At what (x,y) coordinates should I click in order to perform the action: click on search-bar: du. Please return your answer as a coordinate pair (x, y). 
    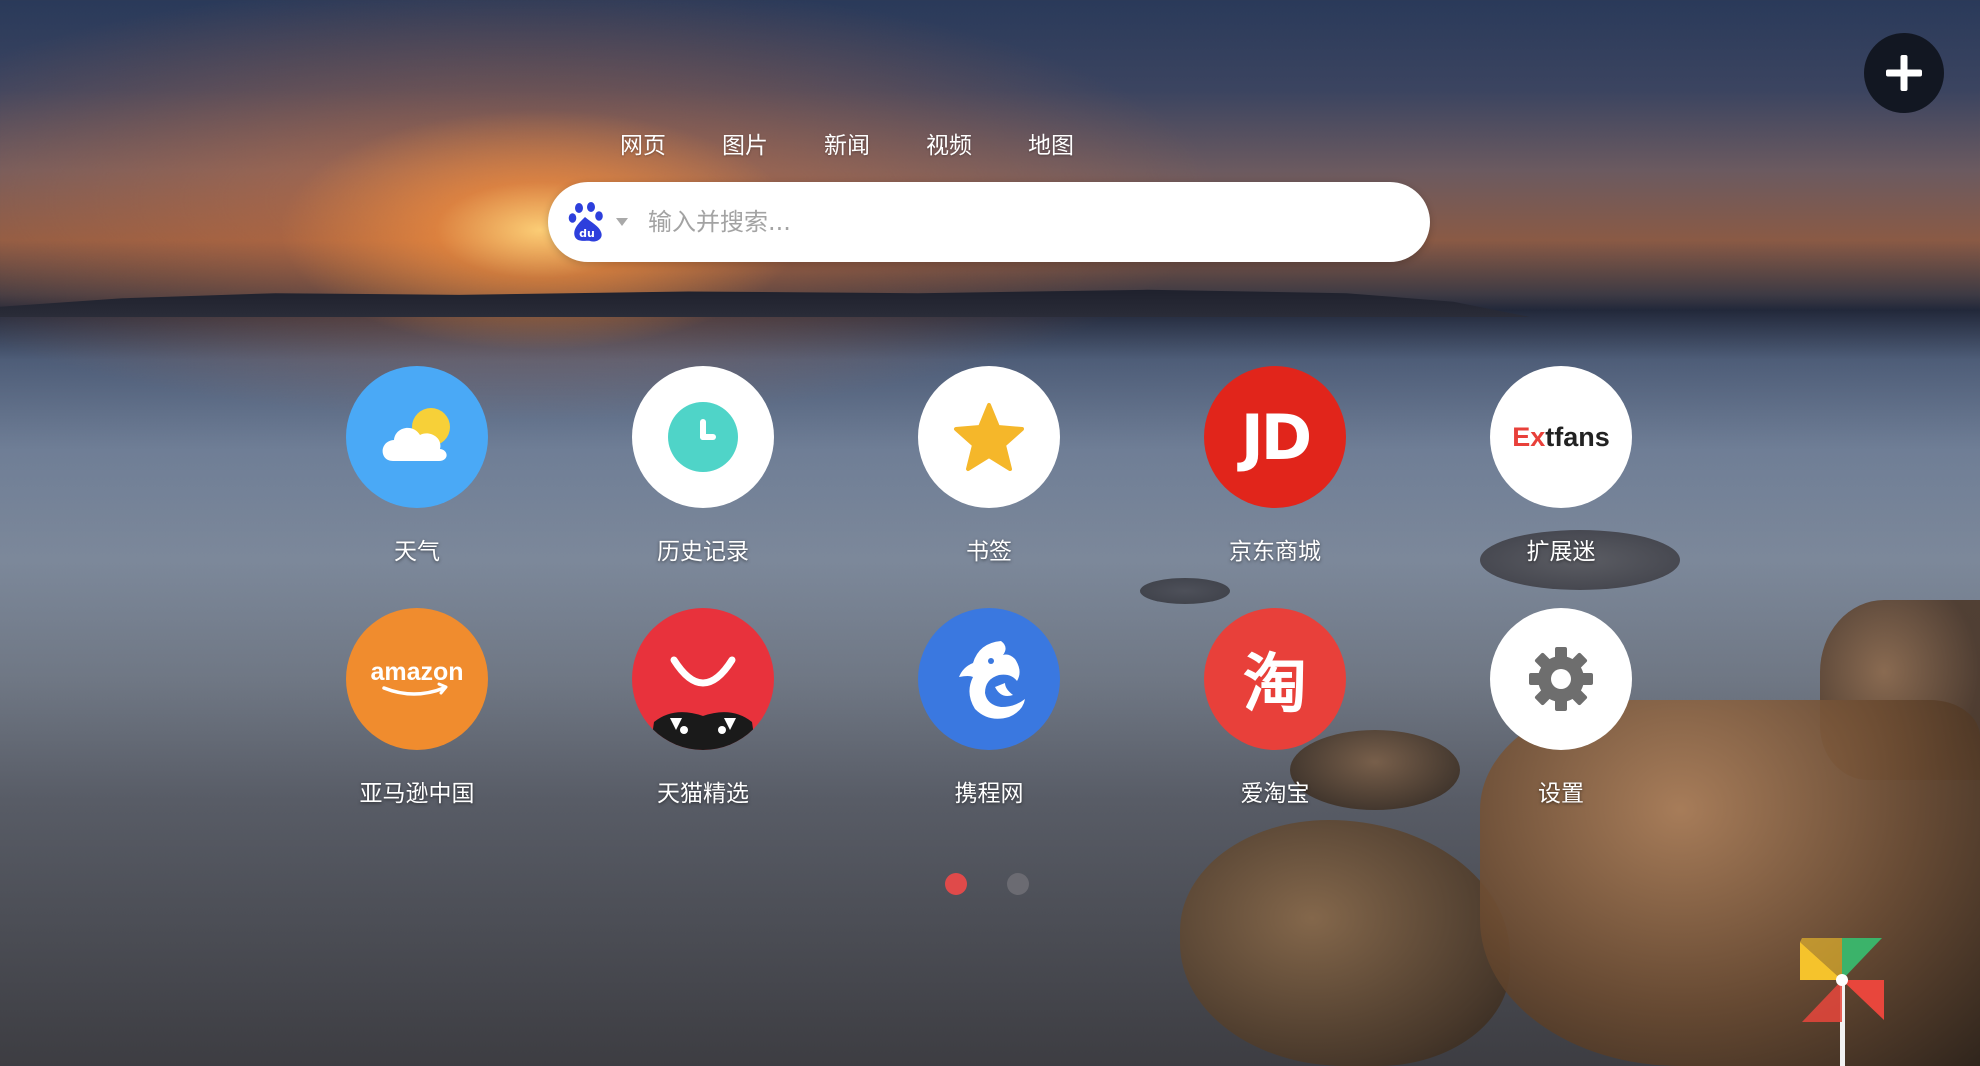
    Looking at the image, I should click on (989, 222).